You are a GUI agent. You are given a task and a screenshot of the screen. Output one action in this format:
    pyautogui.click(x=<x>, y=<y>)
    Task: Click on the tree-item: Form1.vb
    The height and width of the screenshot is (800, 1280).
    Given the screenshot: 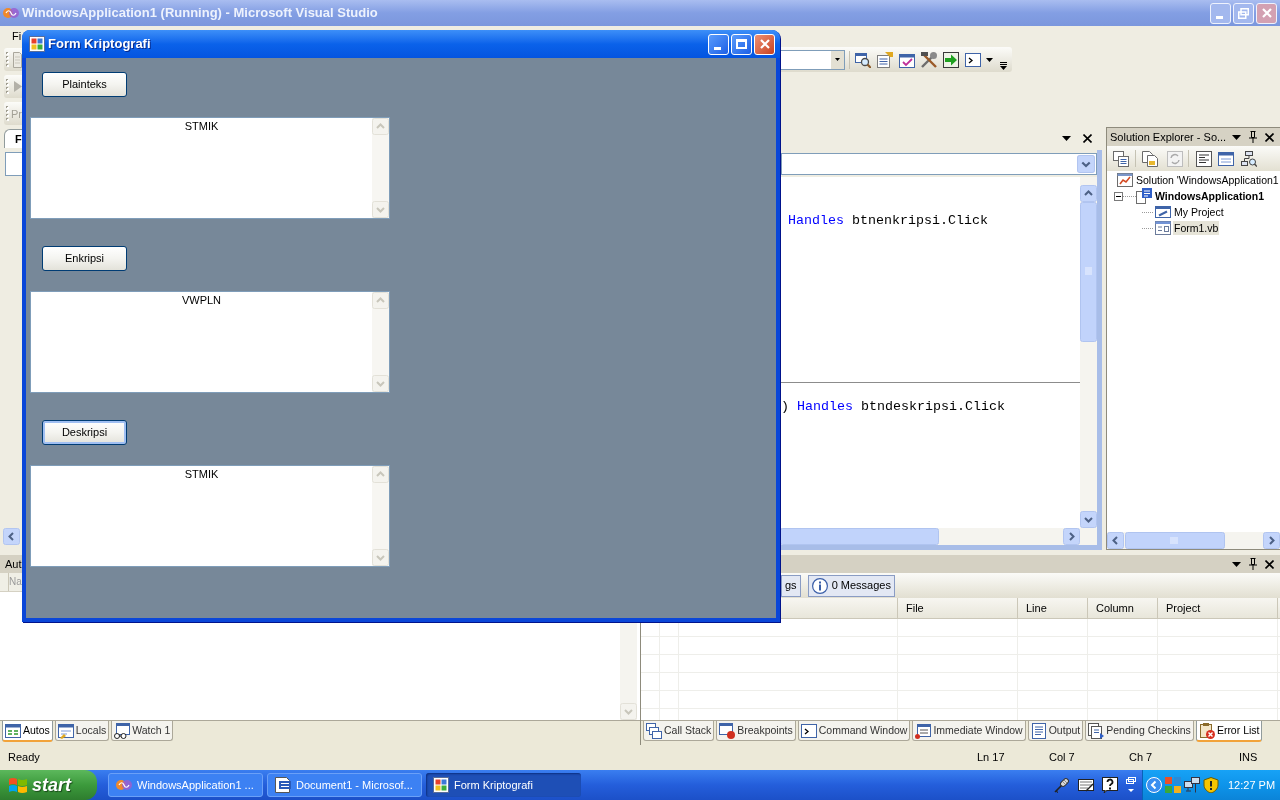 What is the action you would take?
    pyautogui.click(x=1196, y=228)
    